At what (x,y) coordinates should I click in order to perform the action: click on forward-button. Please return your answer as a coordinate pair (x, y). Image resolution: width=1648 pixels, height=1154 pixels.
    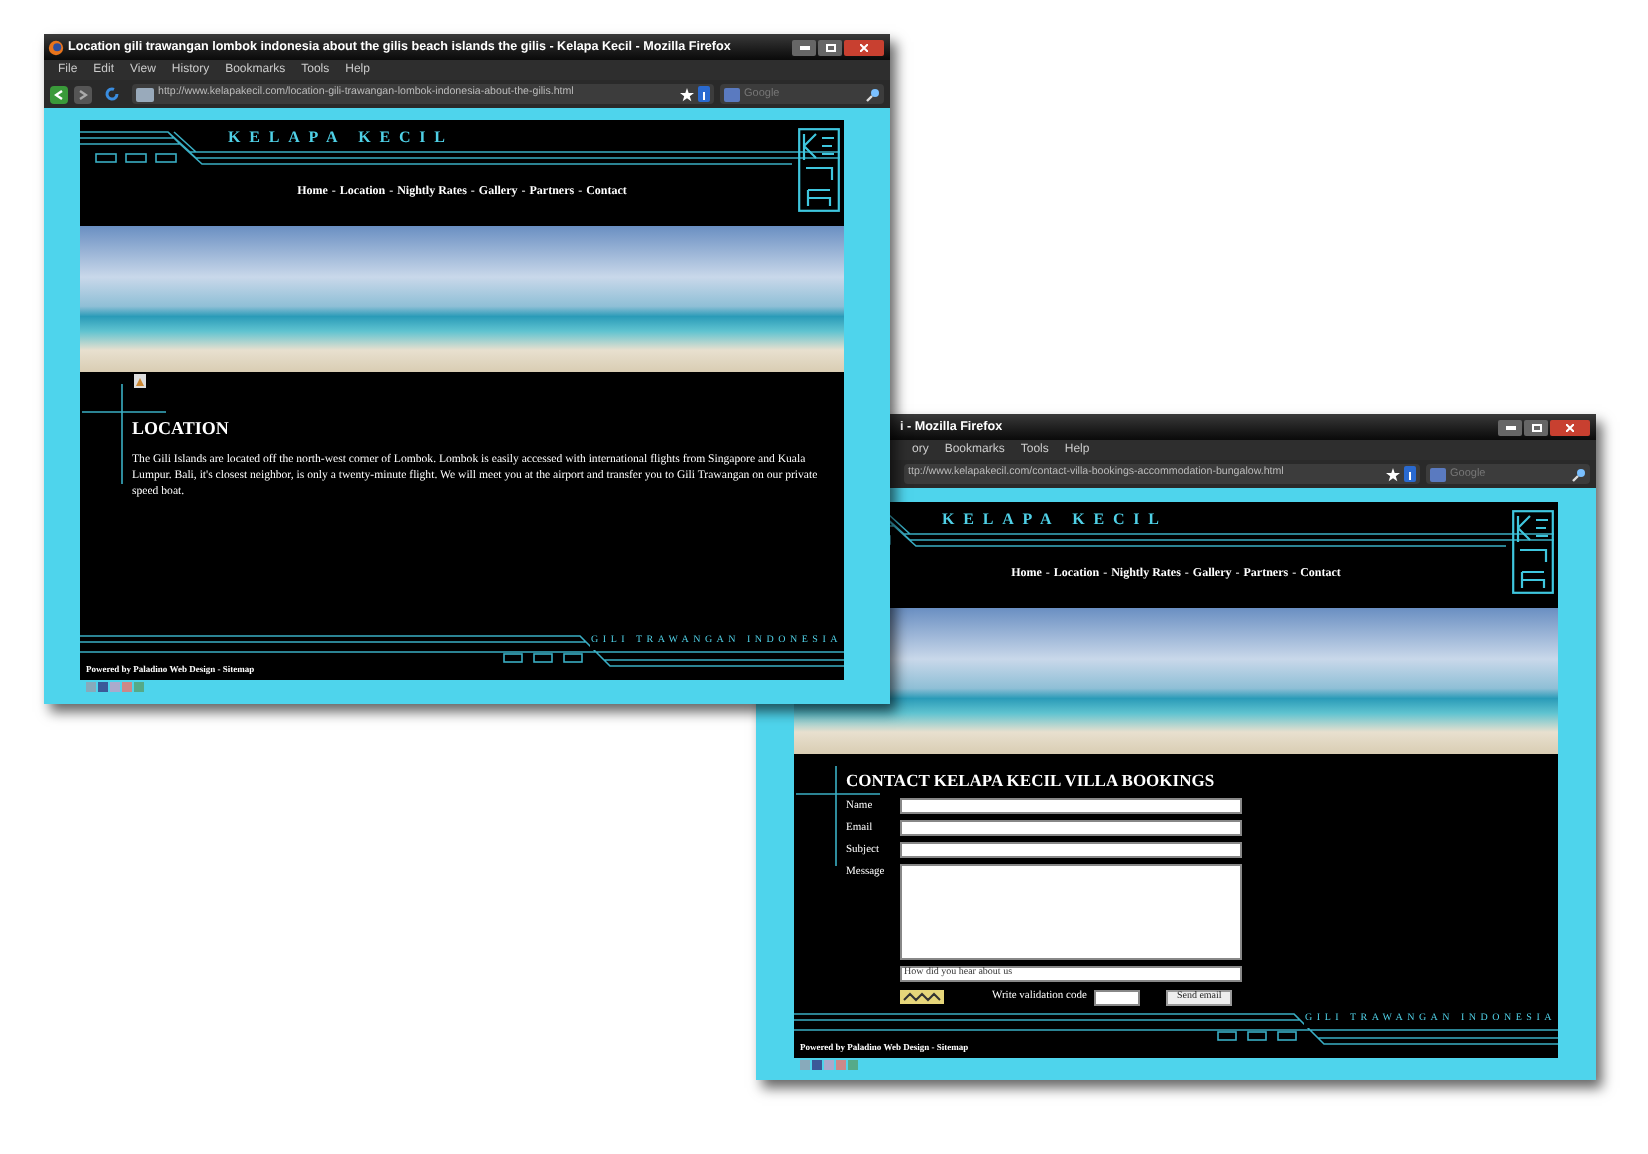
    Looking at the image, I should click on (83, 94).